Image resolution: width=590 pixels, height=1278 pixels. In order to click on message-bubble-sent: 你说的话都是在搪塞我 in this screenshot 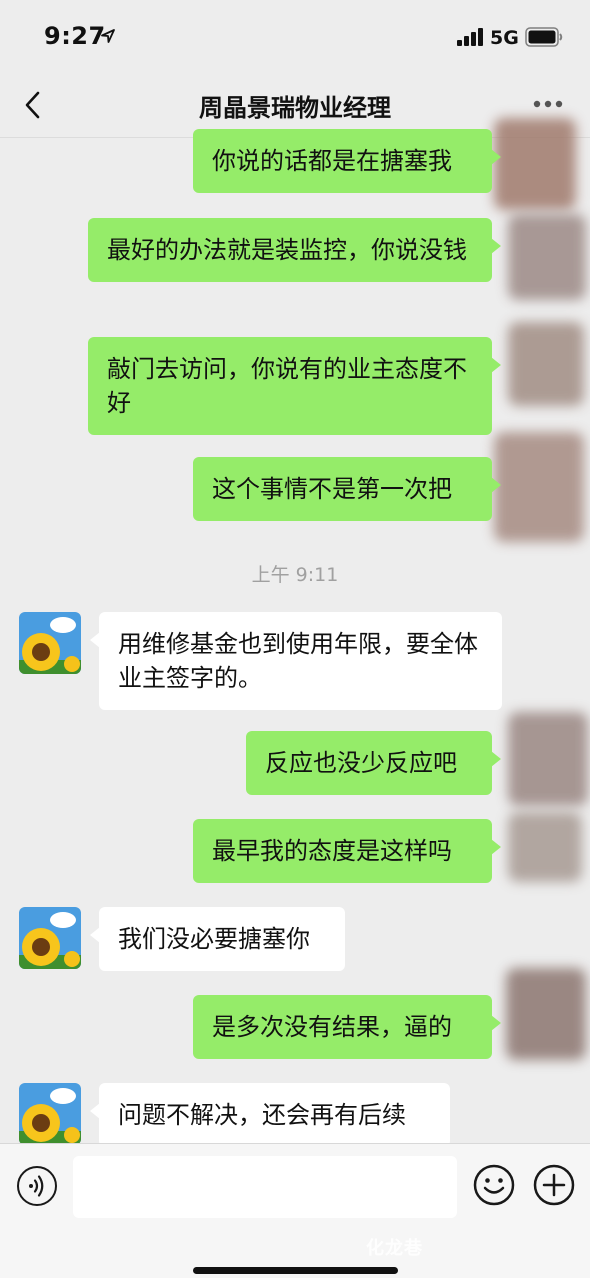, I will do `click(347, 161)`.